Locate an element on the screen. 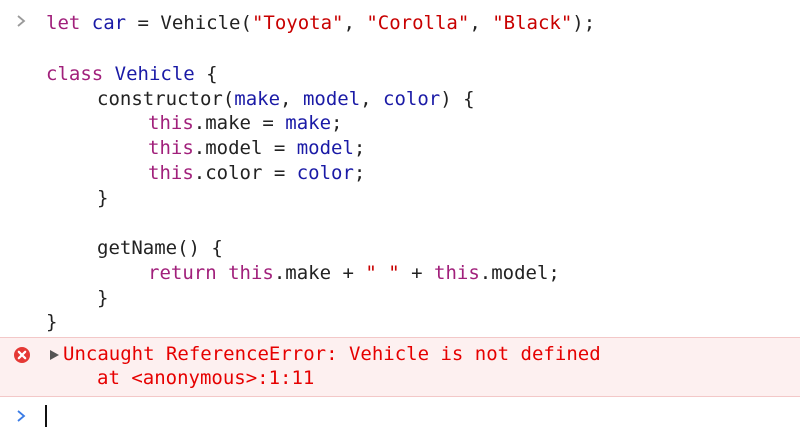 Image resolution: width=800 pixels, height=441 pixels. code-variable: make is located at coordinates (308, 123).